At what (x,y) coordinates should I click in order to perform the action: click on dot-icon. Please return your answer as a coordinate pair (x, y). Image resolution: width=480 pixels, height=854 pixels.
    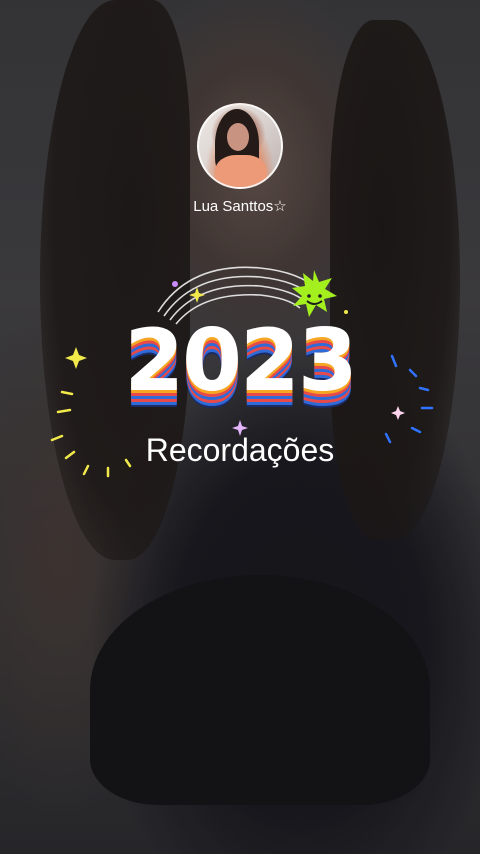
    Looking at the image, I should click on (175, 284).